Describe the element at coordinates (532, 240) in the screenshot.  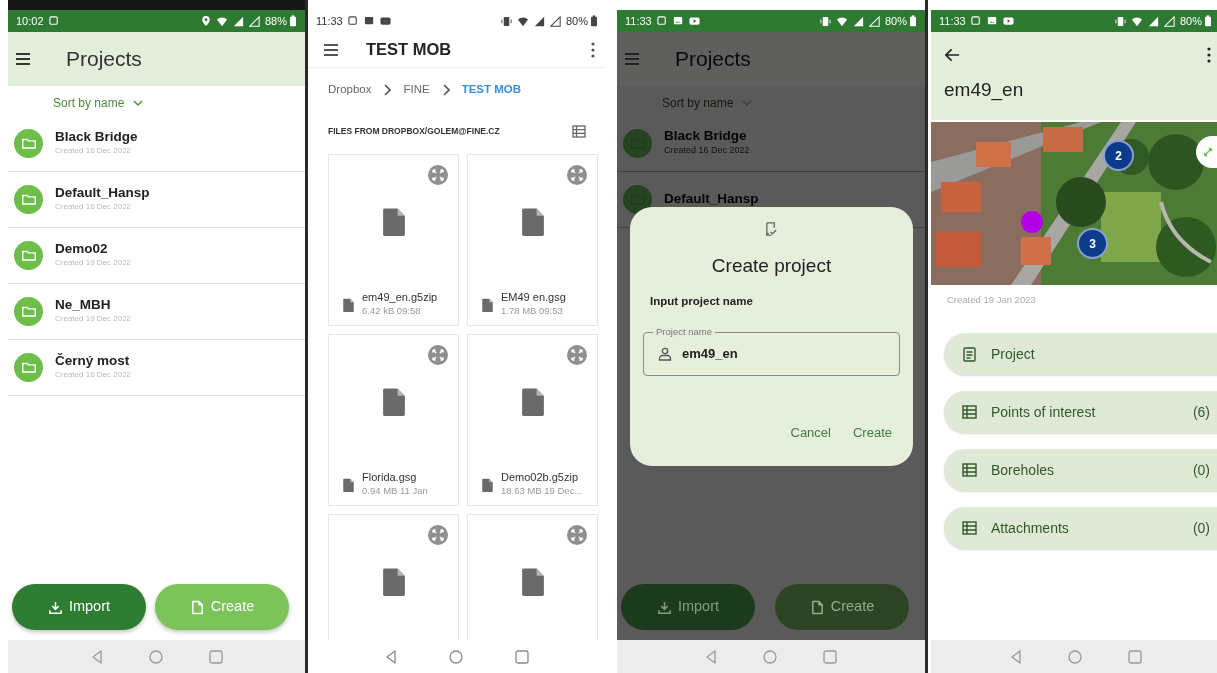
I see `file-card: EM49 en.gsg 1.78 MB 09:53` at that location.